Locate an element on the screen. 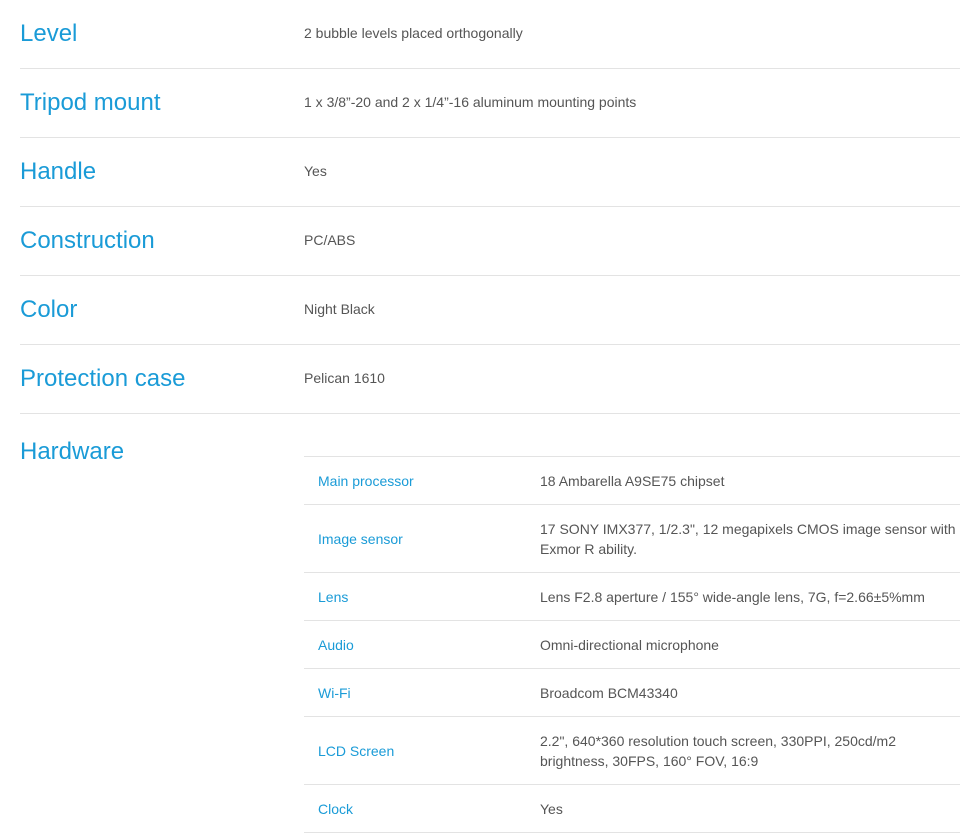  hardware-row-wifi: Wi-Fi Broadcom BCM43340 is located at coordinates (632, 693).